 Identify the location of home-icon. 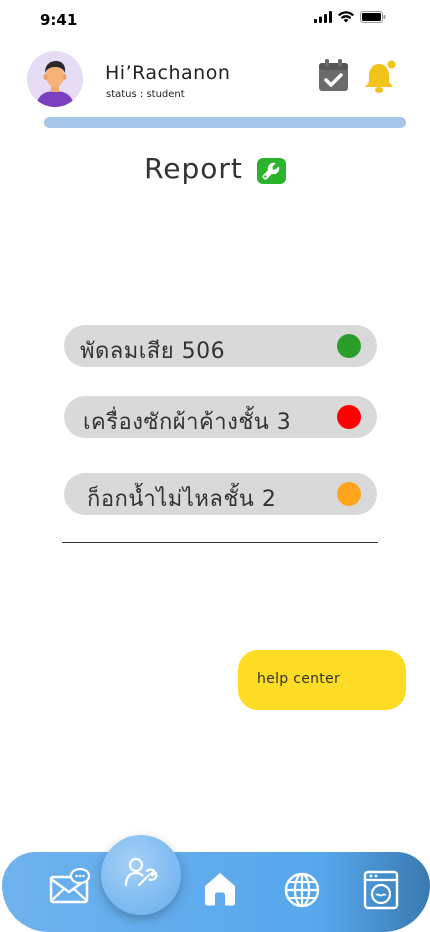
(220, 889).